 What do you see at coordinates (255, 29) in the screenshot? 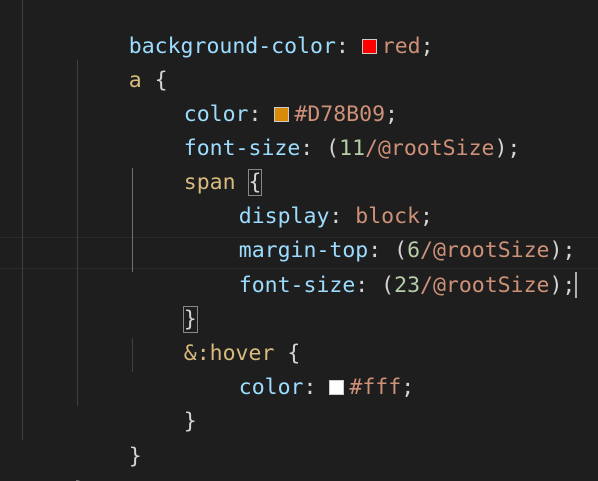
I see `code-line: background-color: red;` at bounding box center [255, 29].